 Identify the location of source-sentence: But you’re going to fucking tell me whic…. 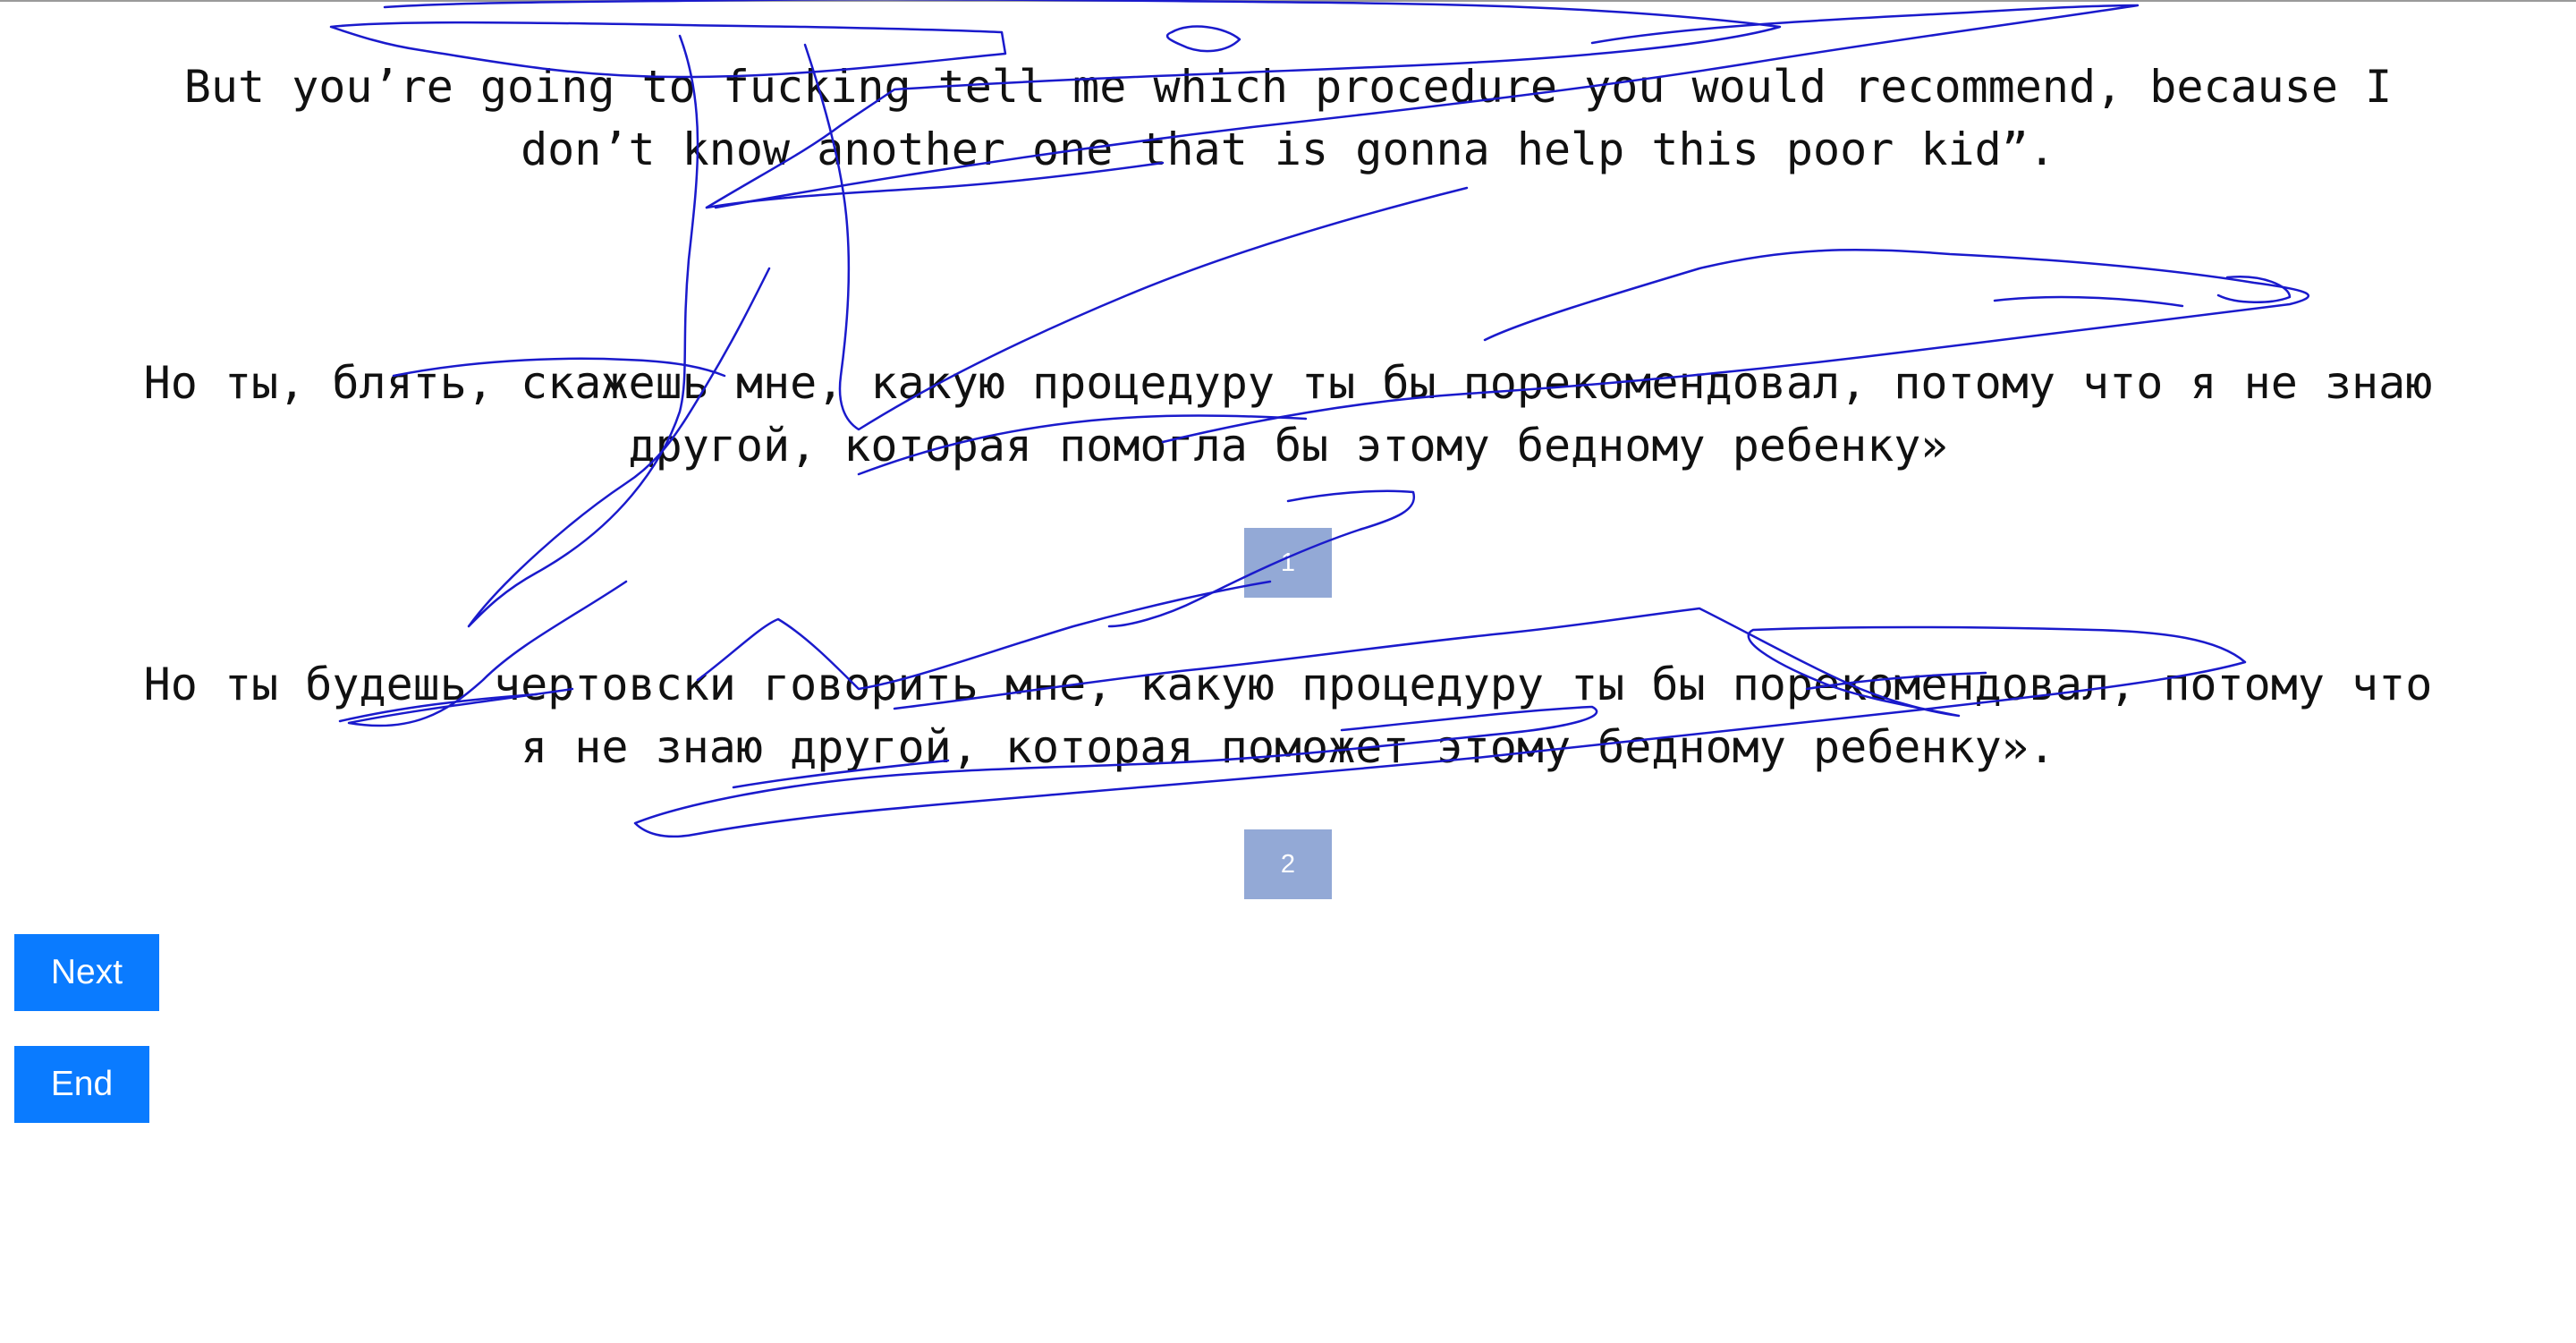
(1288, 118).